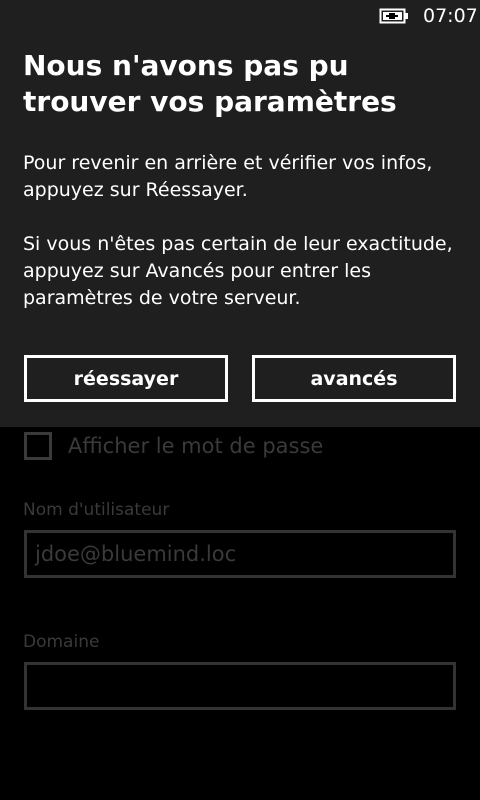 The height and width of the screenshot is (800, 480). Describe the element at coordinates (354, 378) in the screenshot. I see `advanced-button: avancés` at that location.